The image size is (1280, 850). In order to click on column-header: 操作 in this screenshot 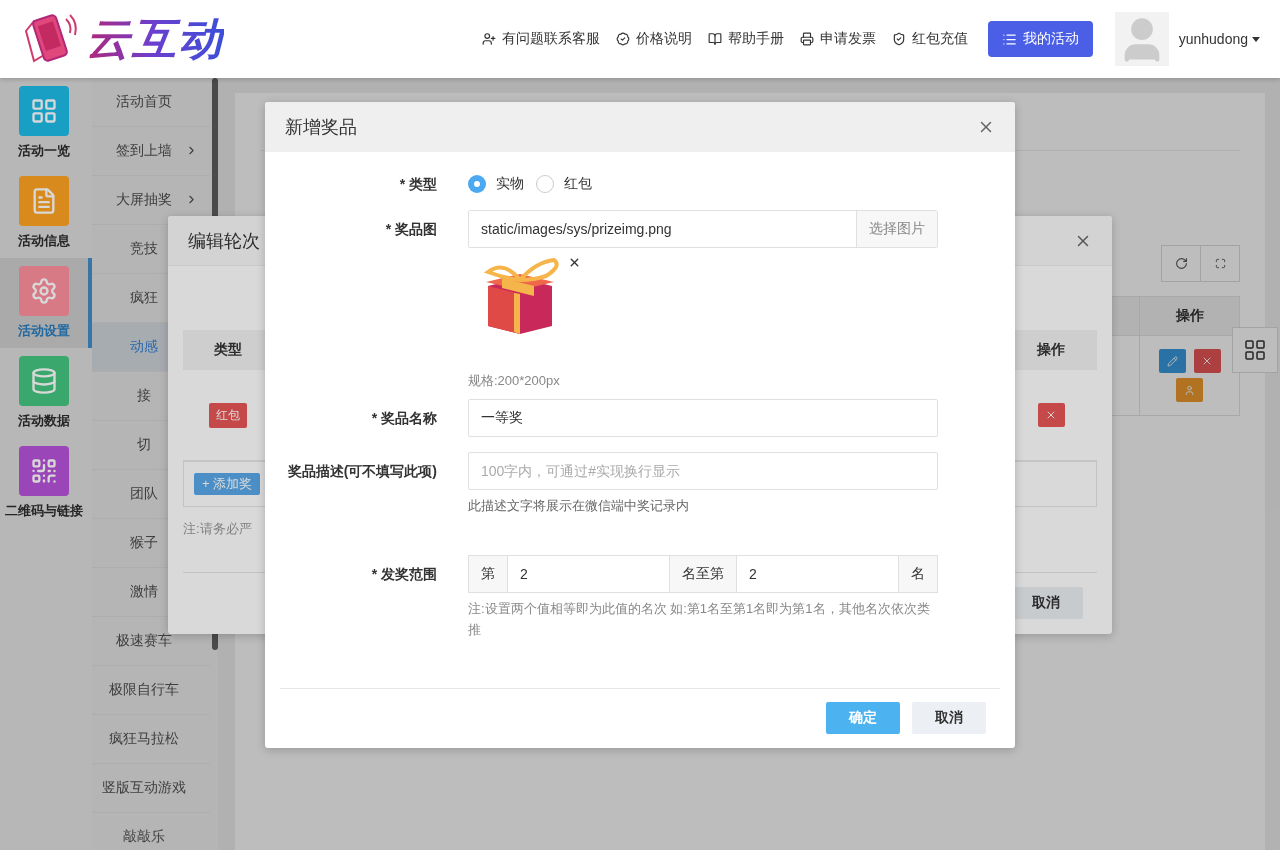, I will do `click(1051, 349)`.